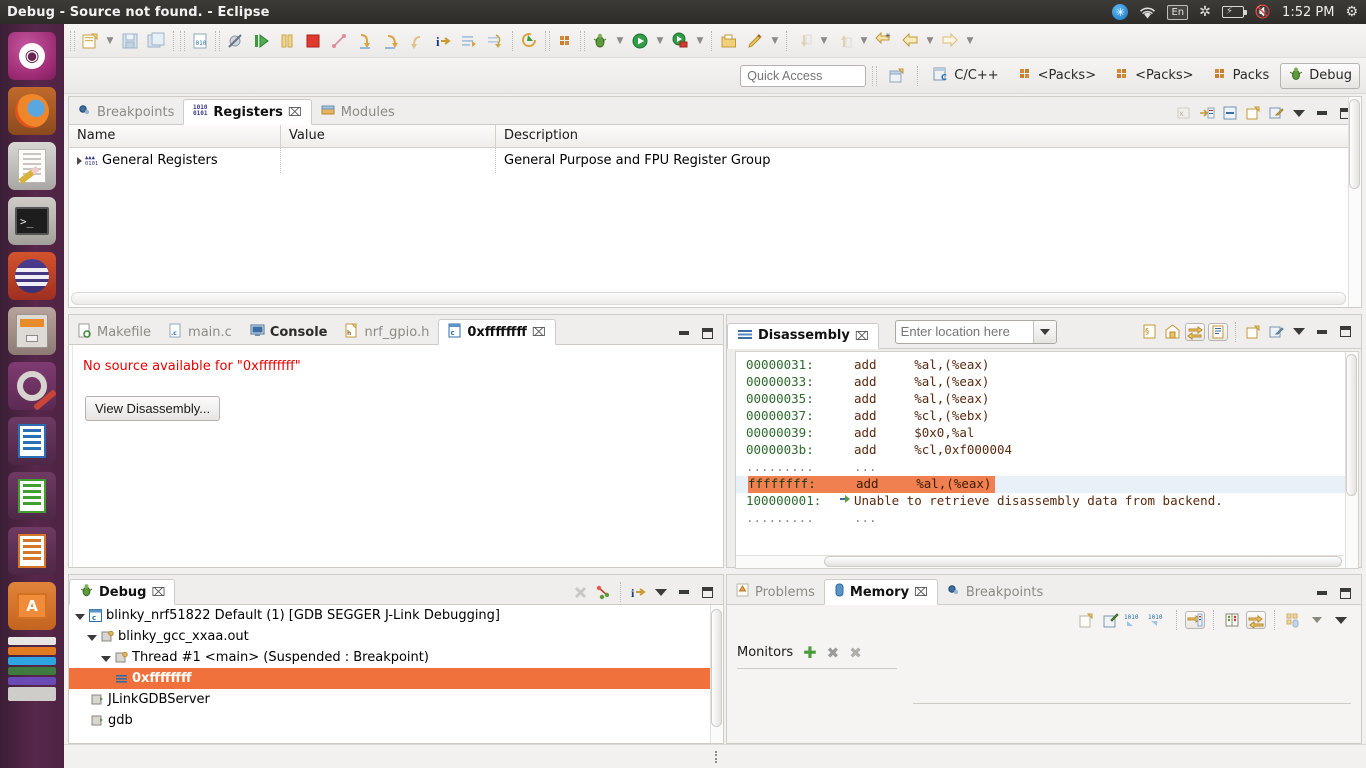  I want to click on tab-memory: Memory ⌧, so click(880, 592).